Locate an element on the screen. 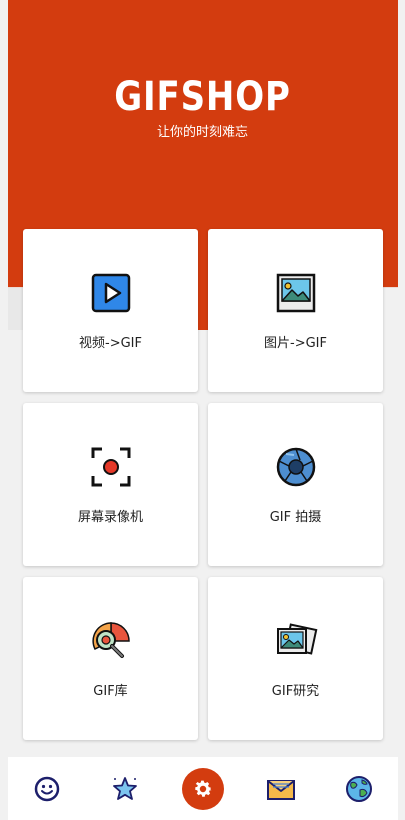  gallery-images-icon is located at coordinates (296, 639).